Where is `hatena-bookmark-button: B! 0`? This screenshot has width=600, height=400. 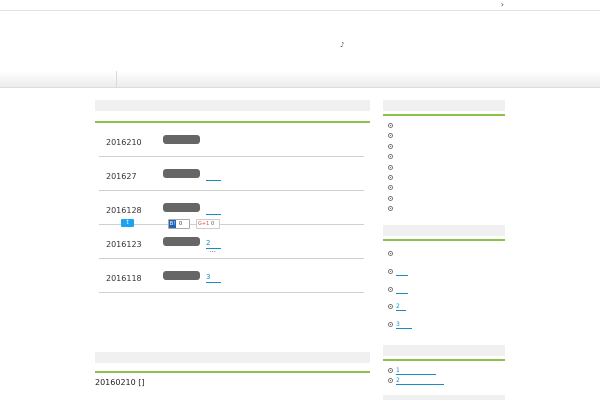 hatena-bookmark-button: B! 0 is located at coordinates (179, 224).